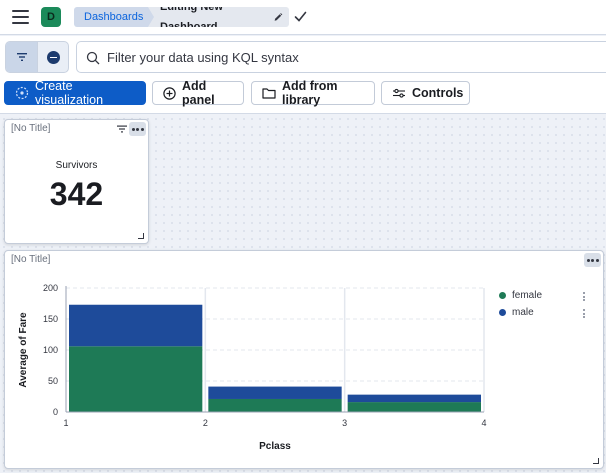 Image resolution: width=606 pixels, height=473 pixels. I want to click on y-tick-label: 0, so click(55, 412).